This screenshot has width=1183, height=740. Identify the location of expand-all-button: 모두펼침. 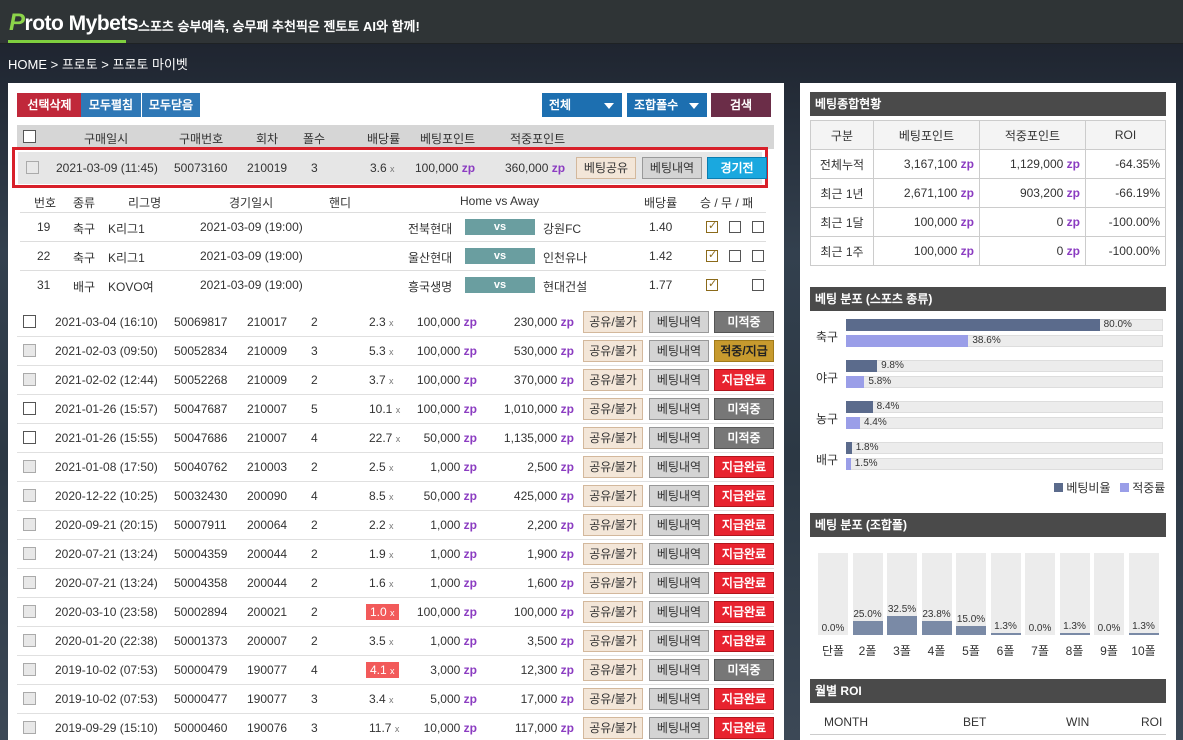
(111, 105).